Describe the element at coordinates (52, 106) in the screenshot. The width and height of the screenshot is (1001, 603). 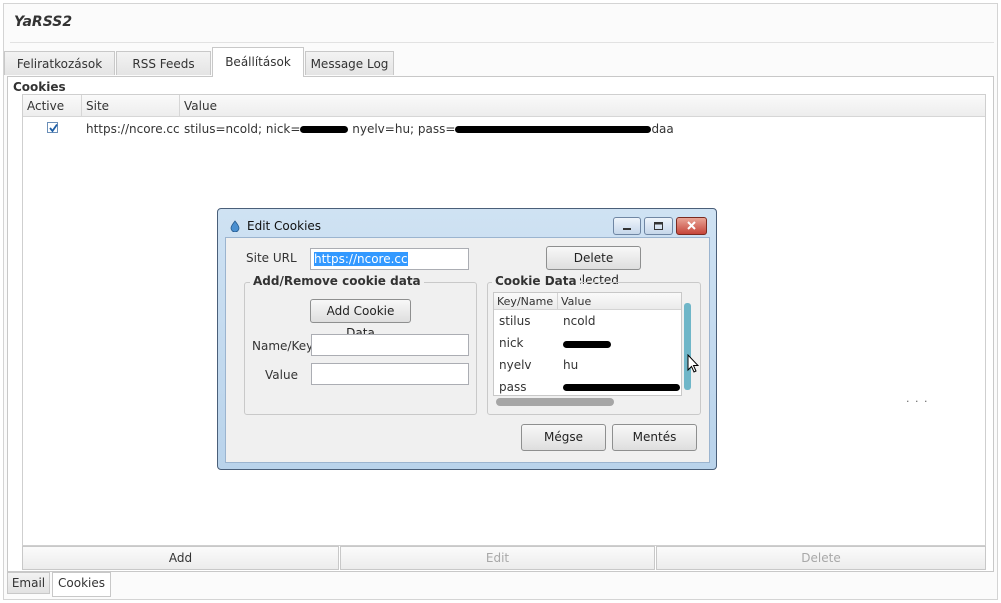
I see `column-header-active: Active` at that location.